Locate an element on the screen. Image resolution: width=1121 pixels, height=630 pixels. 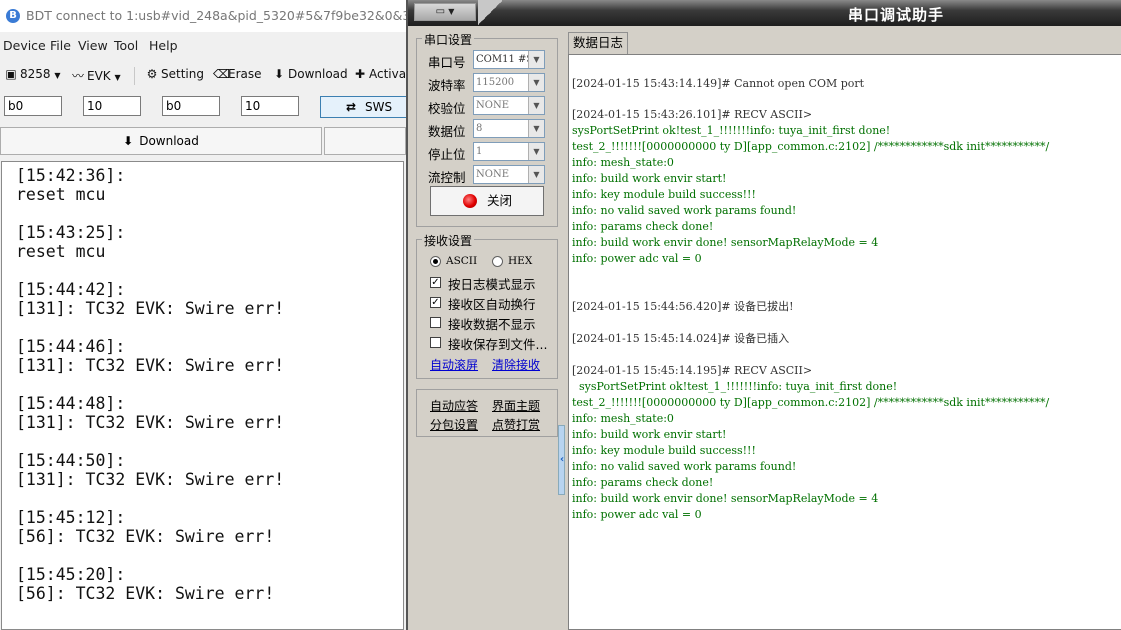
plus-icon: ✚ is located at coordinates (360, 74).